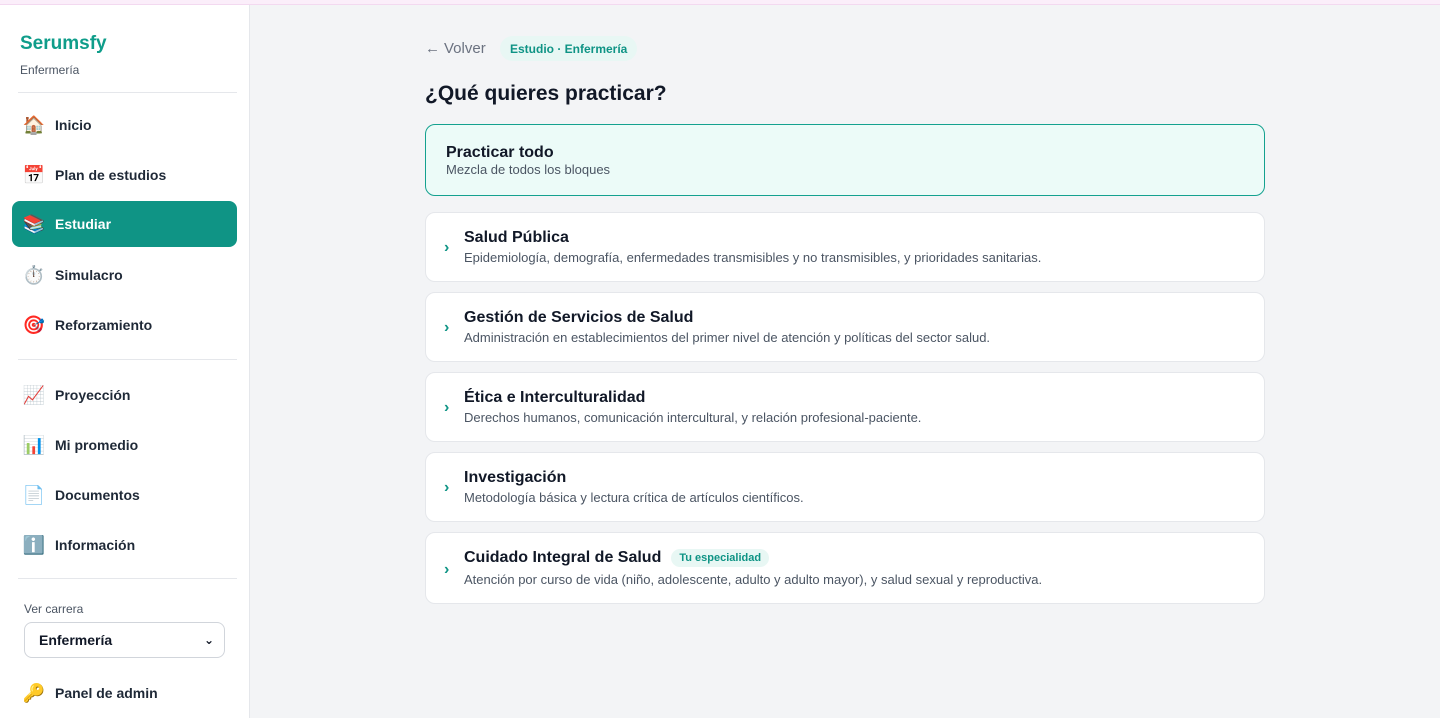 The image size is (1440, 718). Describe the element at coordinates (555, 397) in the screenshot. I see `block-title: Ética e Interculturalidad` at that location.